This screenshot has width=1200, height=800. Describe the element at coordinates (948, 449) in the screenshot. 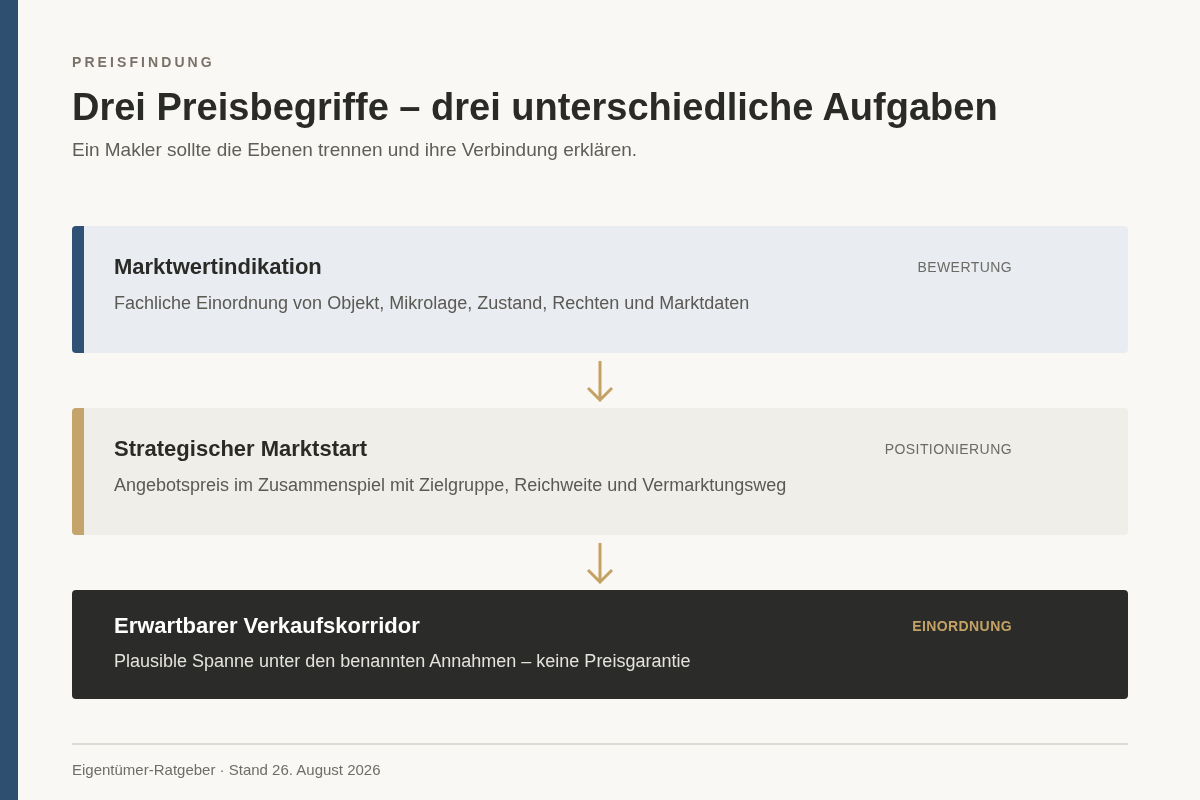

I see `category-label: POSITIONIERUNG` at that location.